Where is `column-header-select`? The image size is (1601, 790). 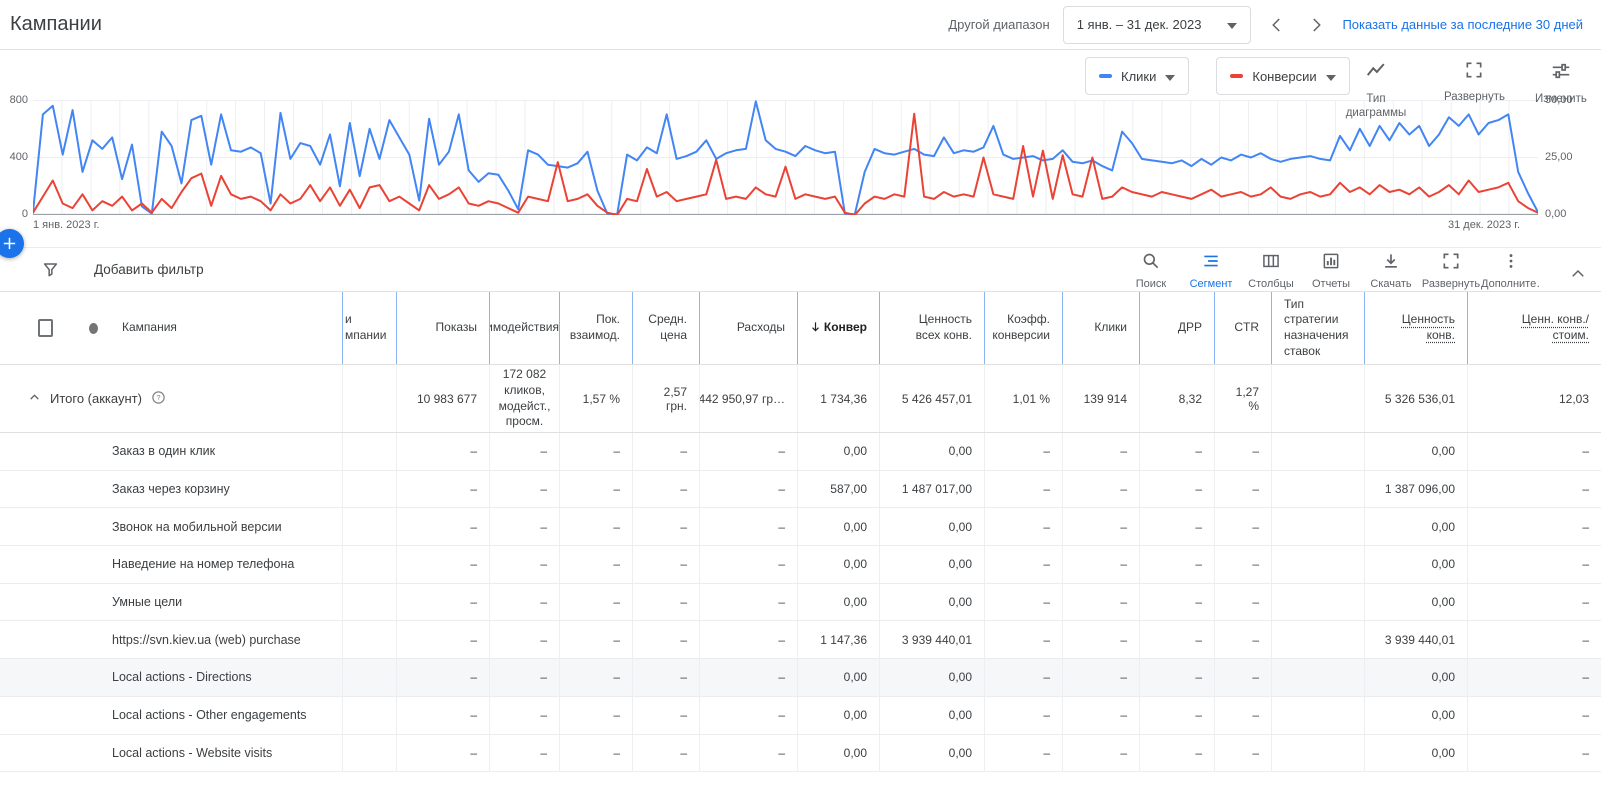 column-header-select is located at coordinates (32, 328).